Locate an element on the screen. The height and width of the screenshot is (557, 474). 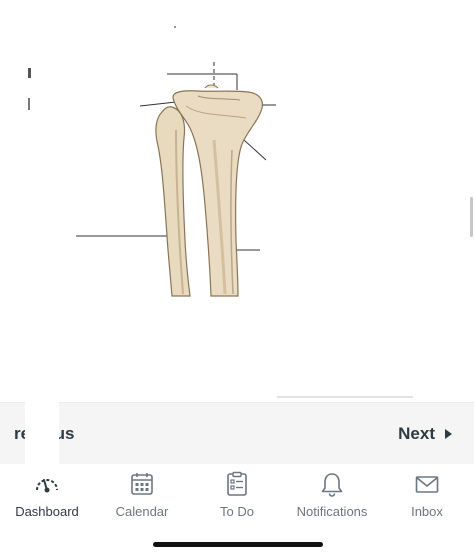
tab-label: Calendar is located at coordinates (142, 511).